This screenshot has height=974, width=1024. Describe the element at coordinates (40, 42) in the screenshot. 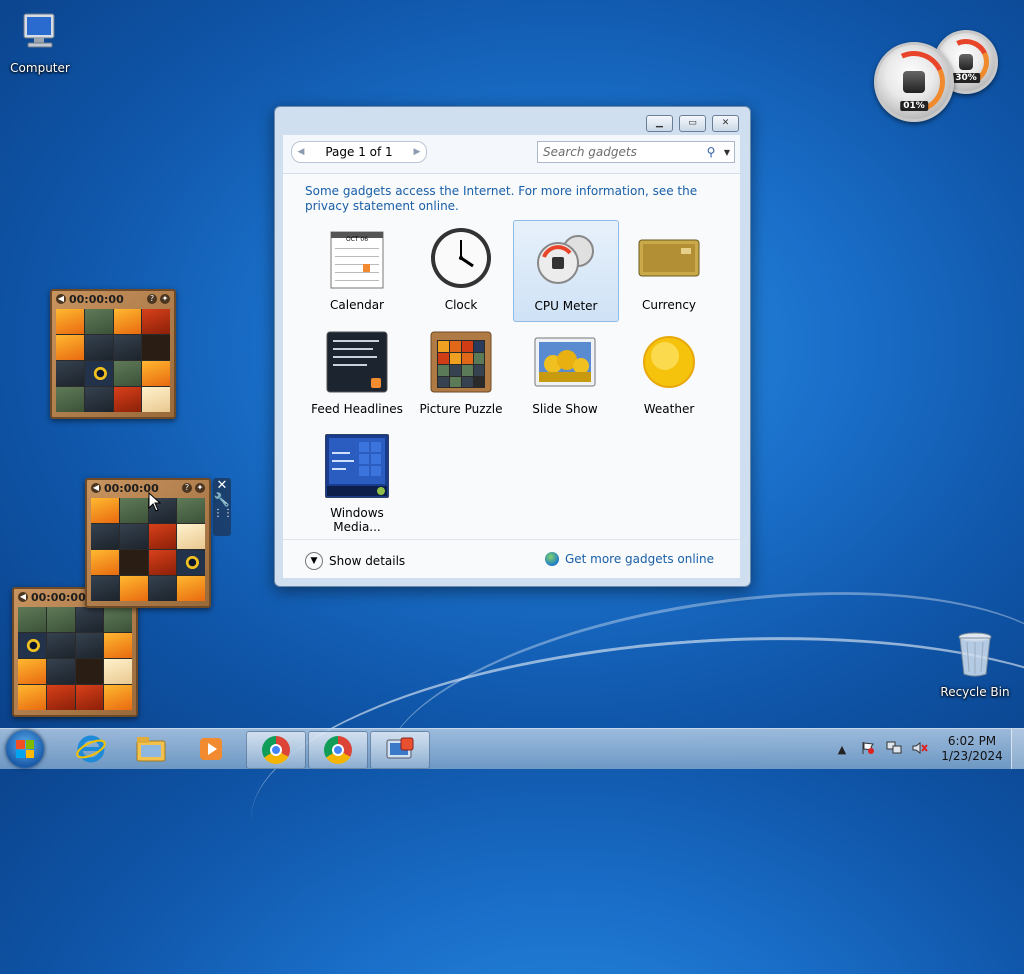

I see `desktop-icon-computer: Computer` at that location.